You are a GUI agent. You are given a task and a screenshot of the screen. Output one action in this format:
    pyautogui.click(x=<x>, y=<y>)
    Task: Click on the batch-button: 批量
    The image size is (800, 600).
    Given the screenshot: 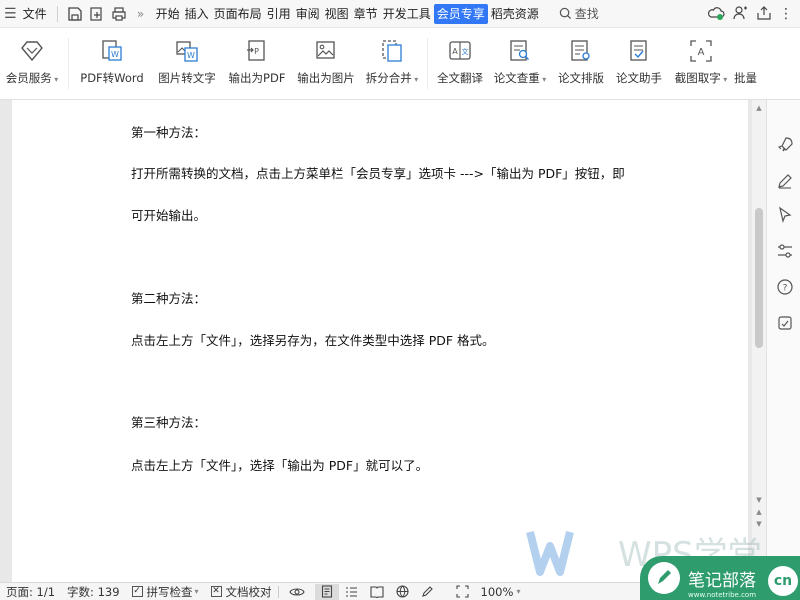 What is the action you would take?
    pyautogui.click(x=746, y=64)
    